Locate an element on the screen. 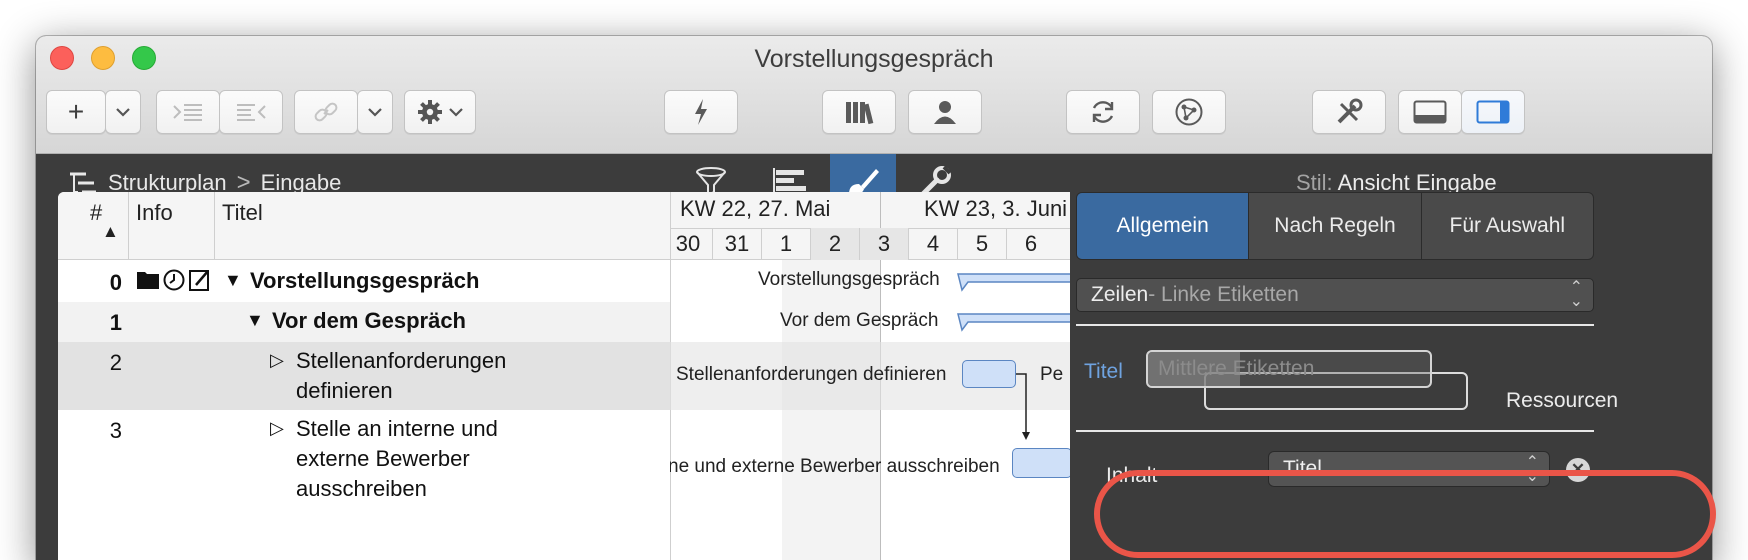 The width and height of the screenshot is (1748, 560). library-icon is located at coordinates (860, 113).